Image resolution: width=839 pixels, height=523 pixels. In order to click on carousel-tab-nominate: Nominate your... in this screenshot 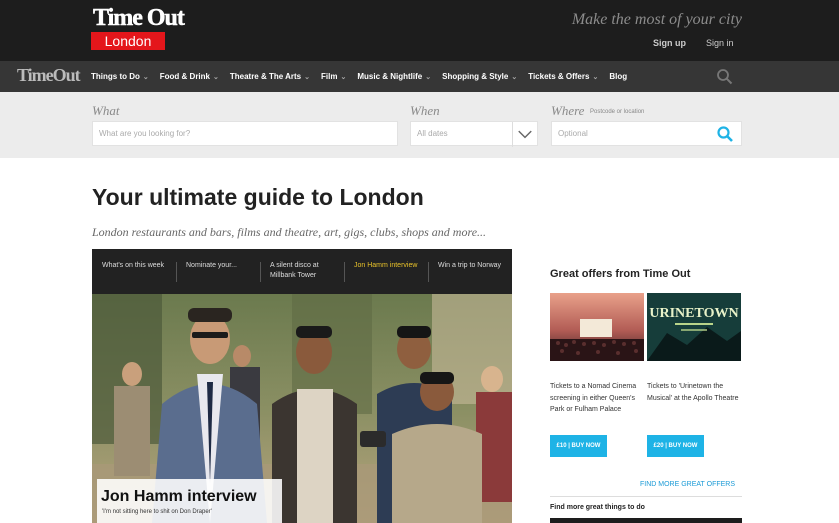, I will do `click(218, 271)`.